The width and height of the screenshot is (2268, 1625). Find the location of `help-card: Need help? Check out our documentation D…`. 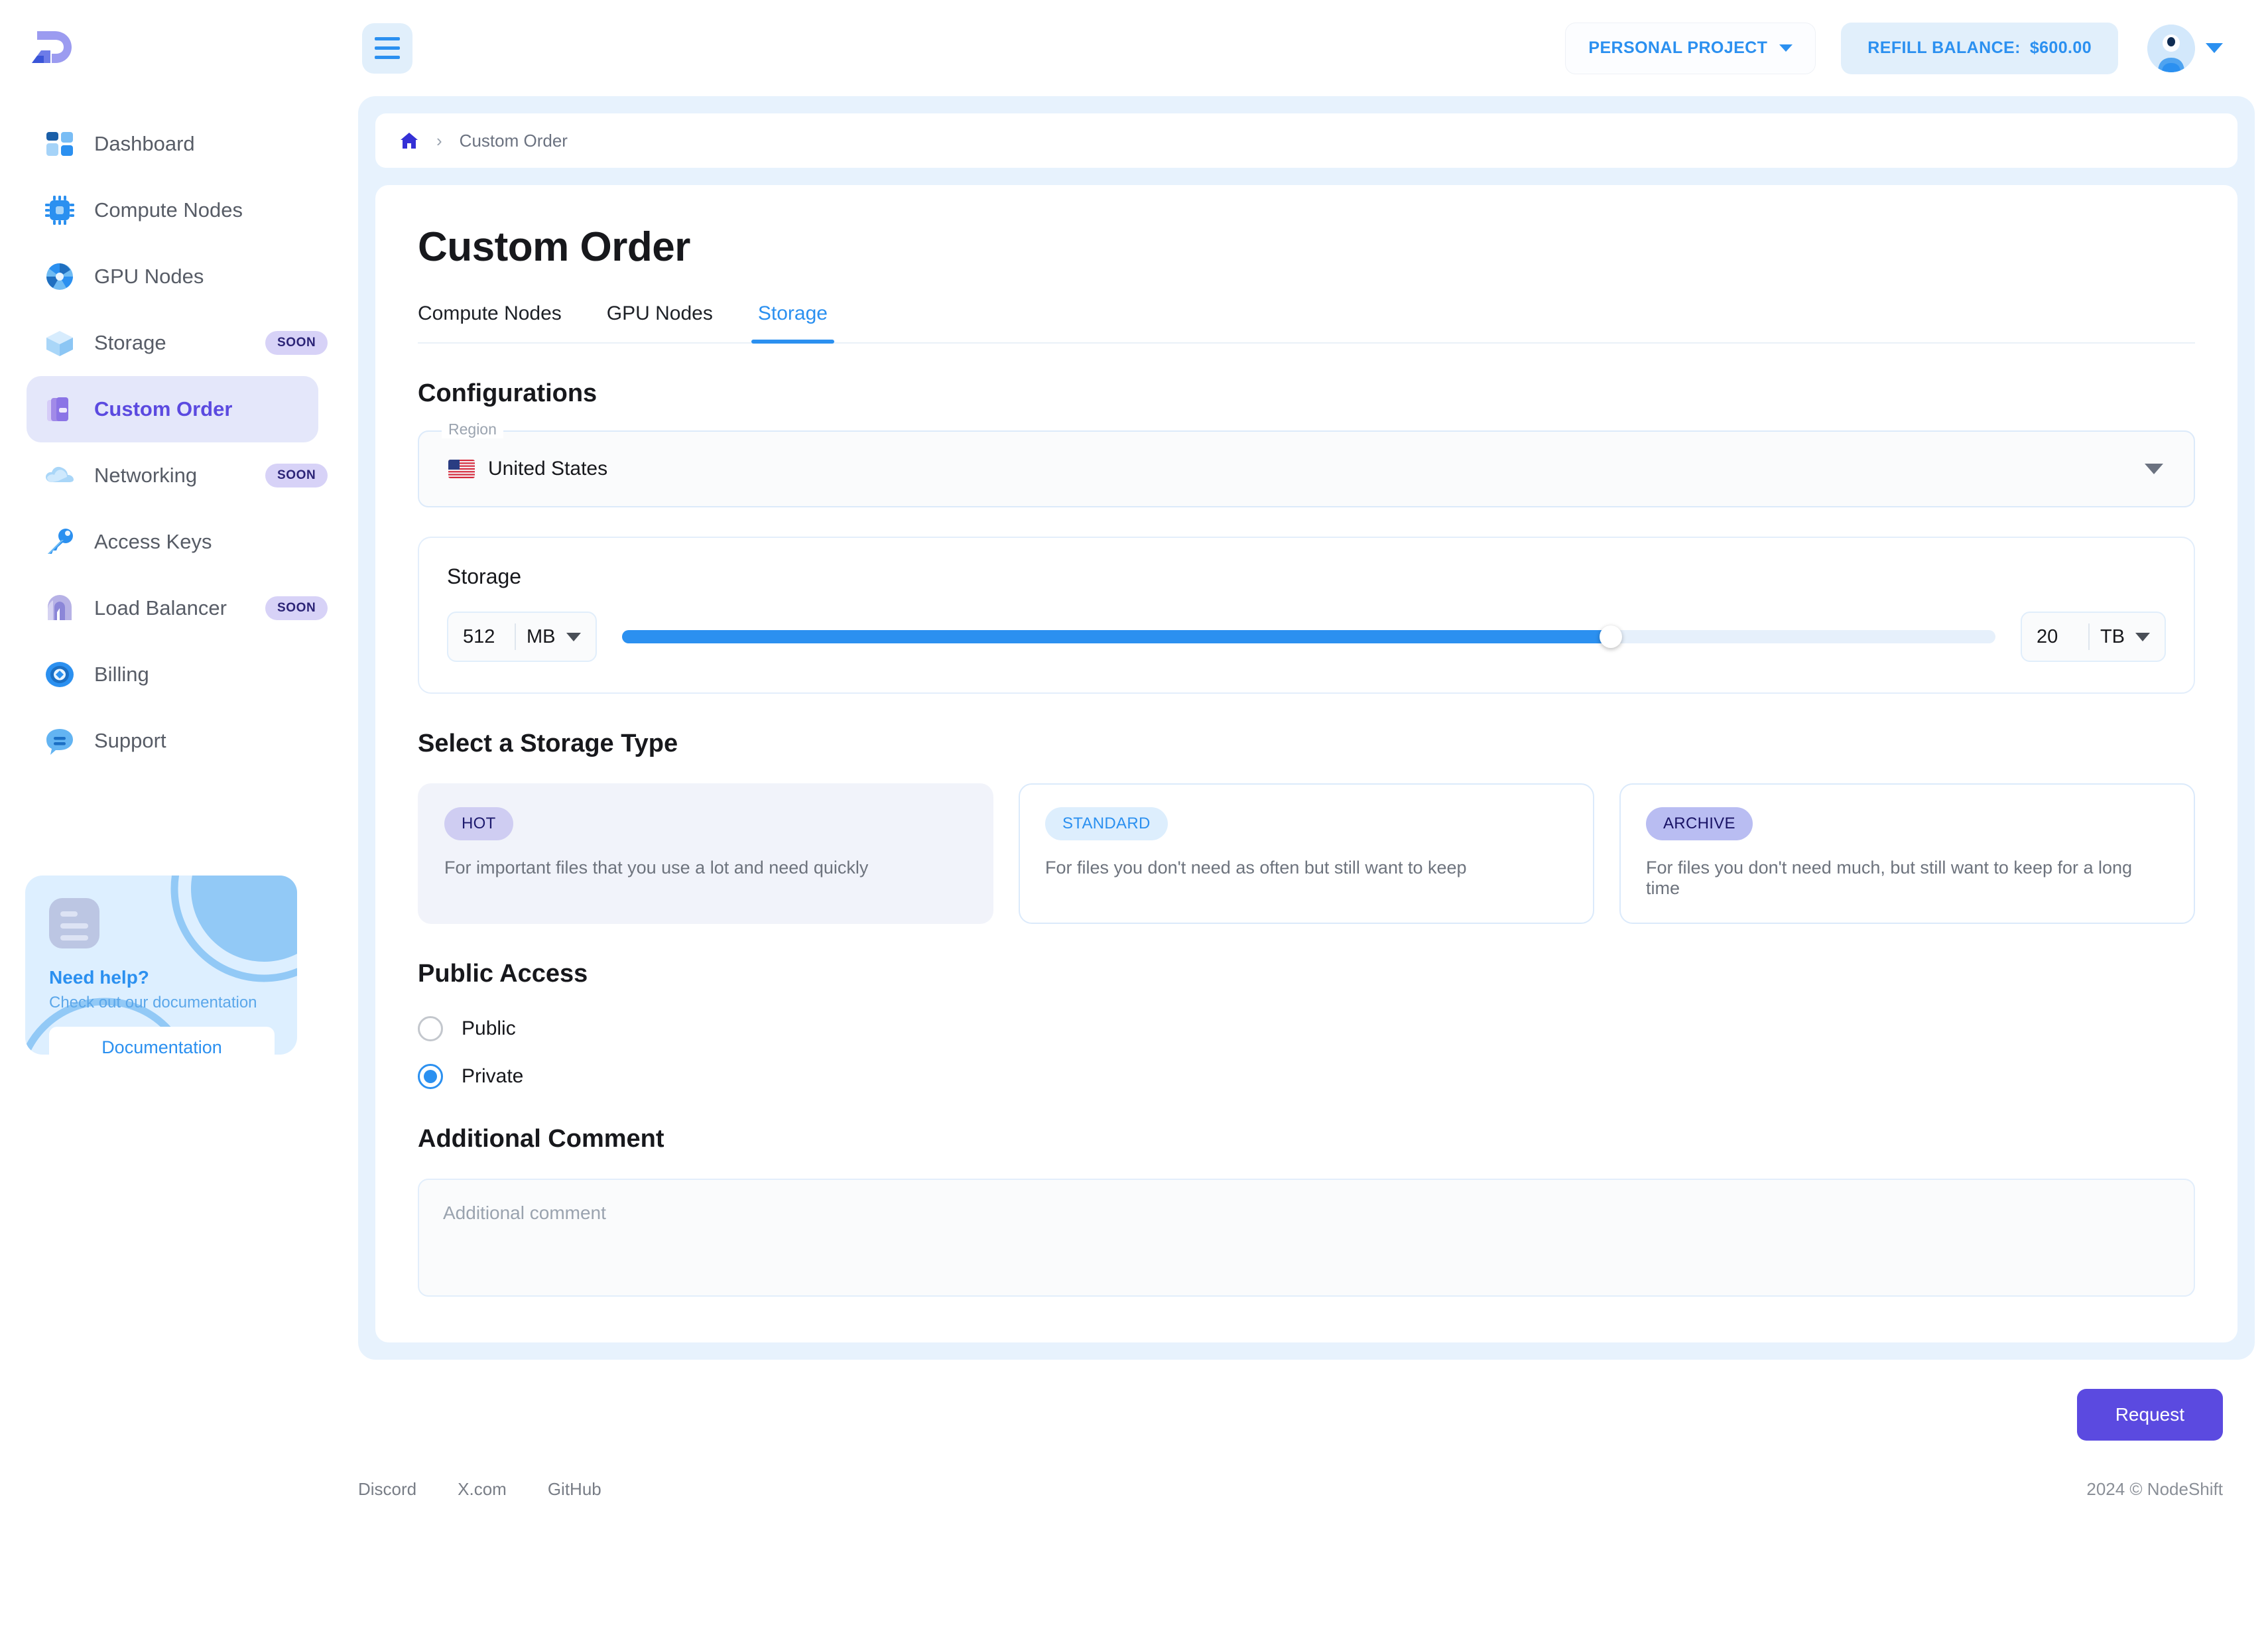

help-card: Need help? Check out our documentation D… is located at coordinates (161, 965).